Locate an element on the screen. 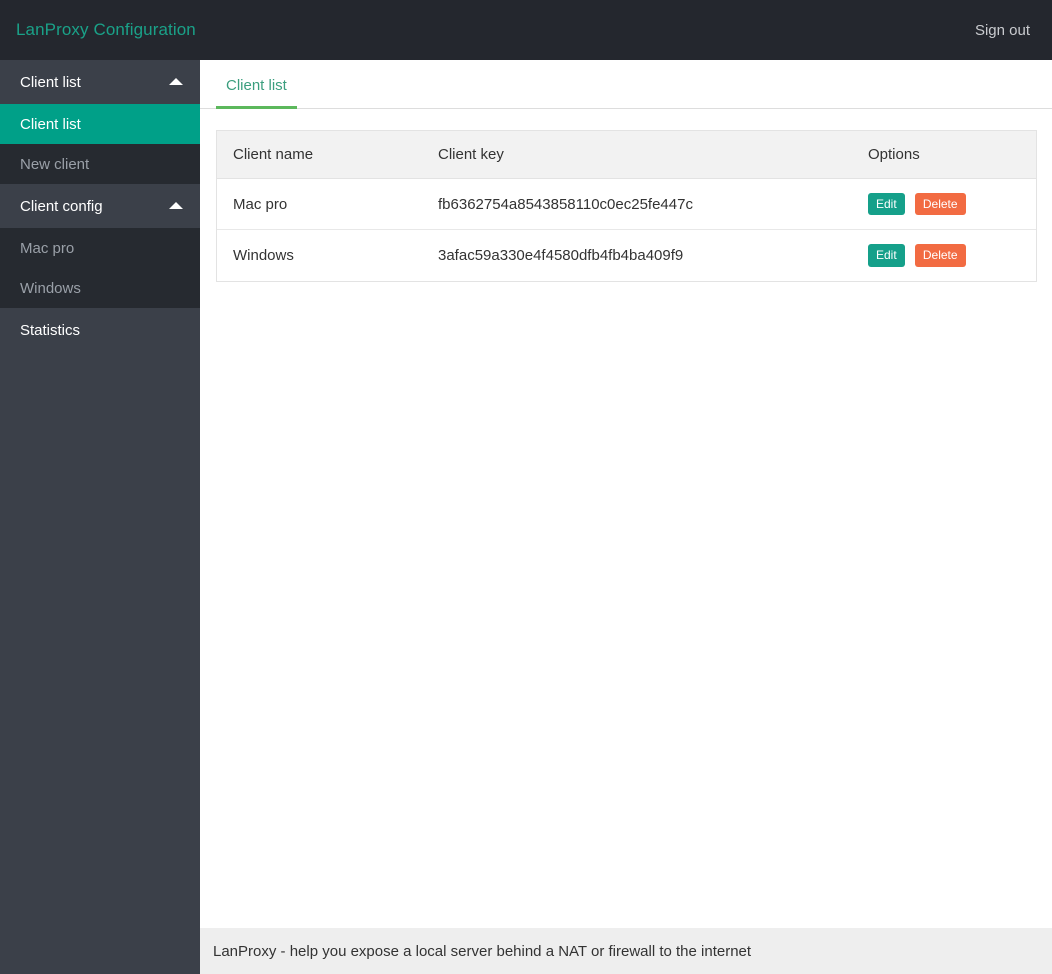  sidebar-group-client-config: Client config is located at coordinates (100, 206).